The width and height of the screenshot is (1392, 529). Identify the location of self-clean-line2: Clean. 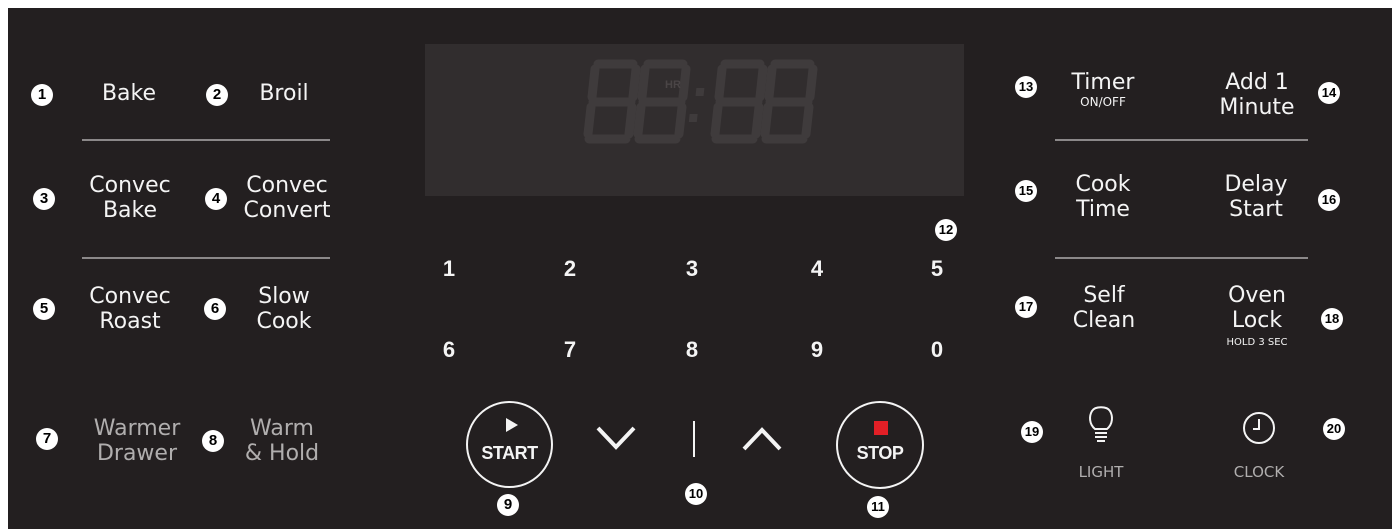
(1104, 320).